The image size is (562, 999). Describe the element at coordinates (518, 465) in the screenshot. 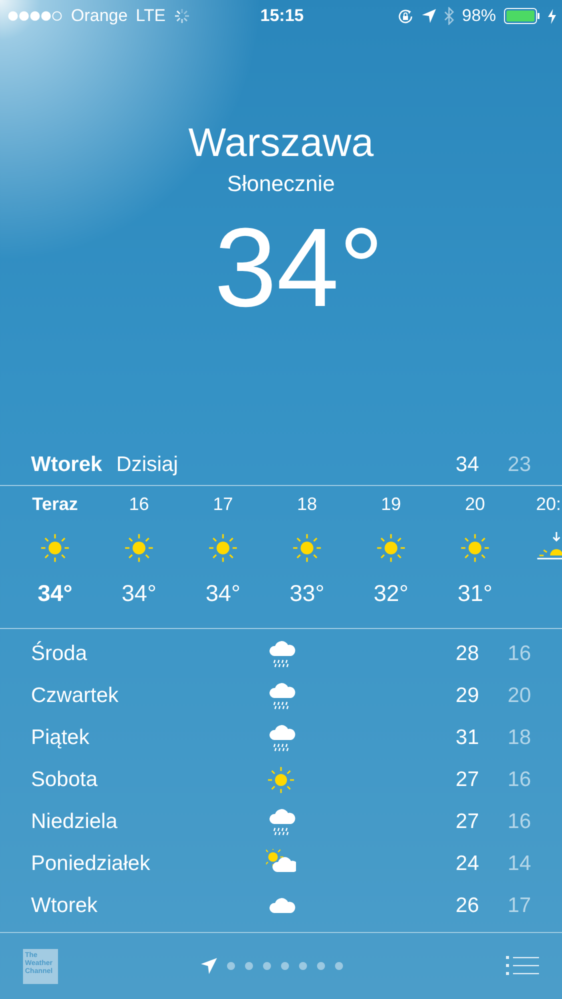

I see `low-temperature: 23` at that location.